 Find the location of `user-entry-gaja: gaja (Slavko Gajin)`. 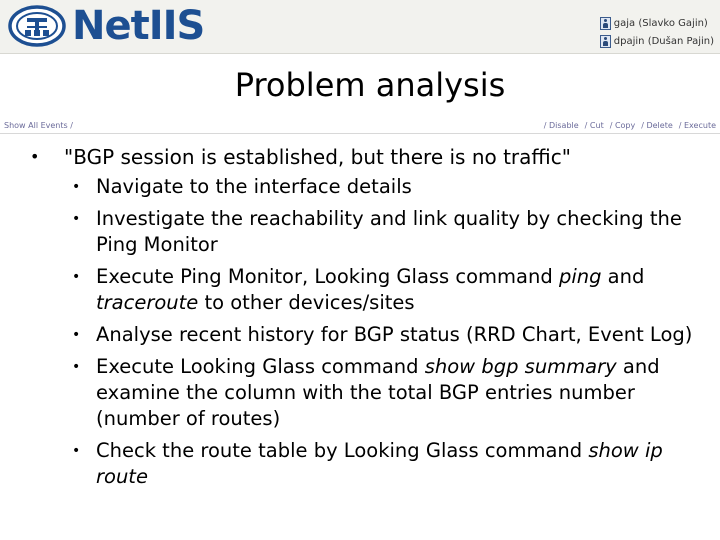

user-entry-gaja: gaja (Slavko Gajin) is located at coordinates (656, 23).